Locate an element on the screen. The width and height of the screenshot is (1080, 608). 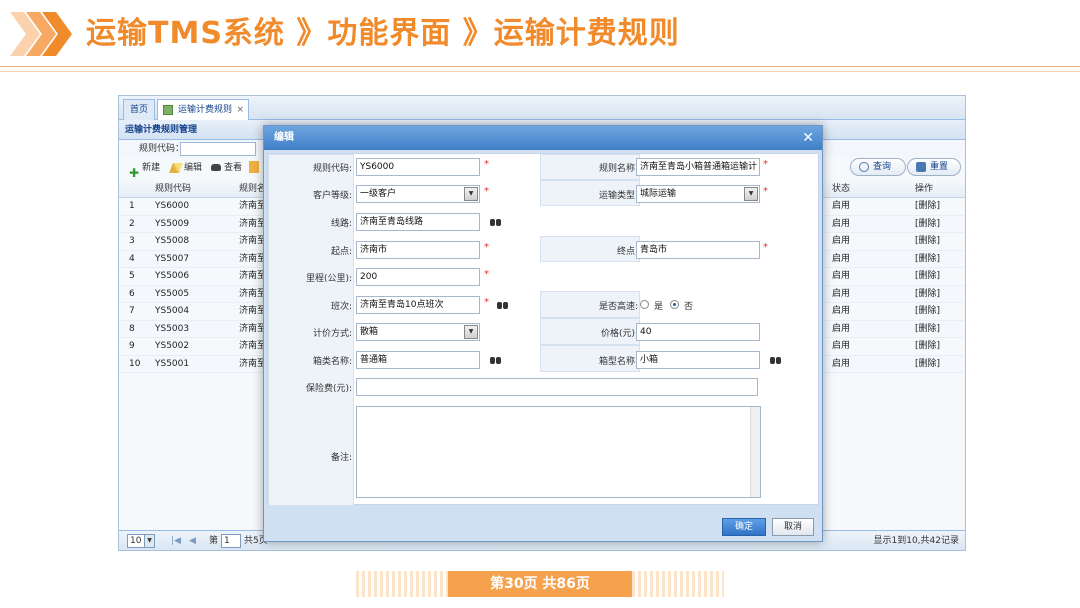
search-icon is located at coordinates (864, 167).